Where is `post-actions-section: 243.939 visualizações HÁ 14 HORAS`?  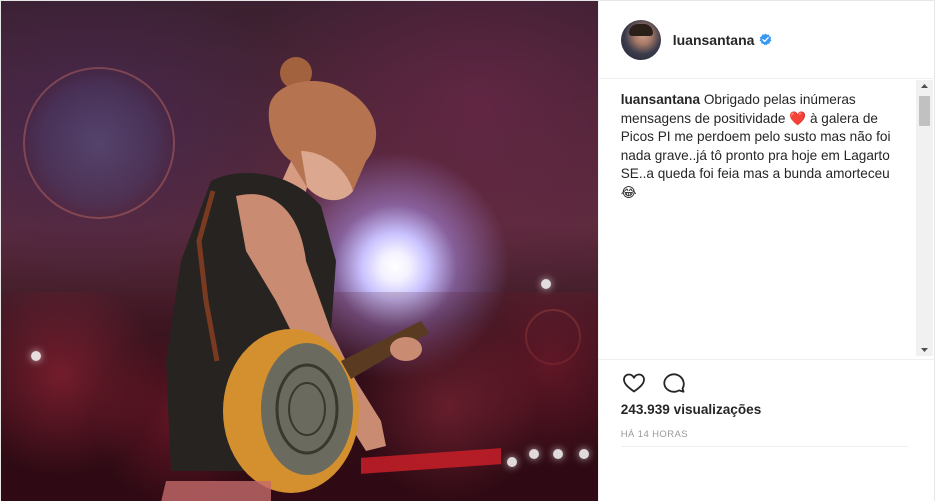
post-actions-section: 243.939 visualizações HÁ 14 HORAS is located at coordinates (766, 403).